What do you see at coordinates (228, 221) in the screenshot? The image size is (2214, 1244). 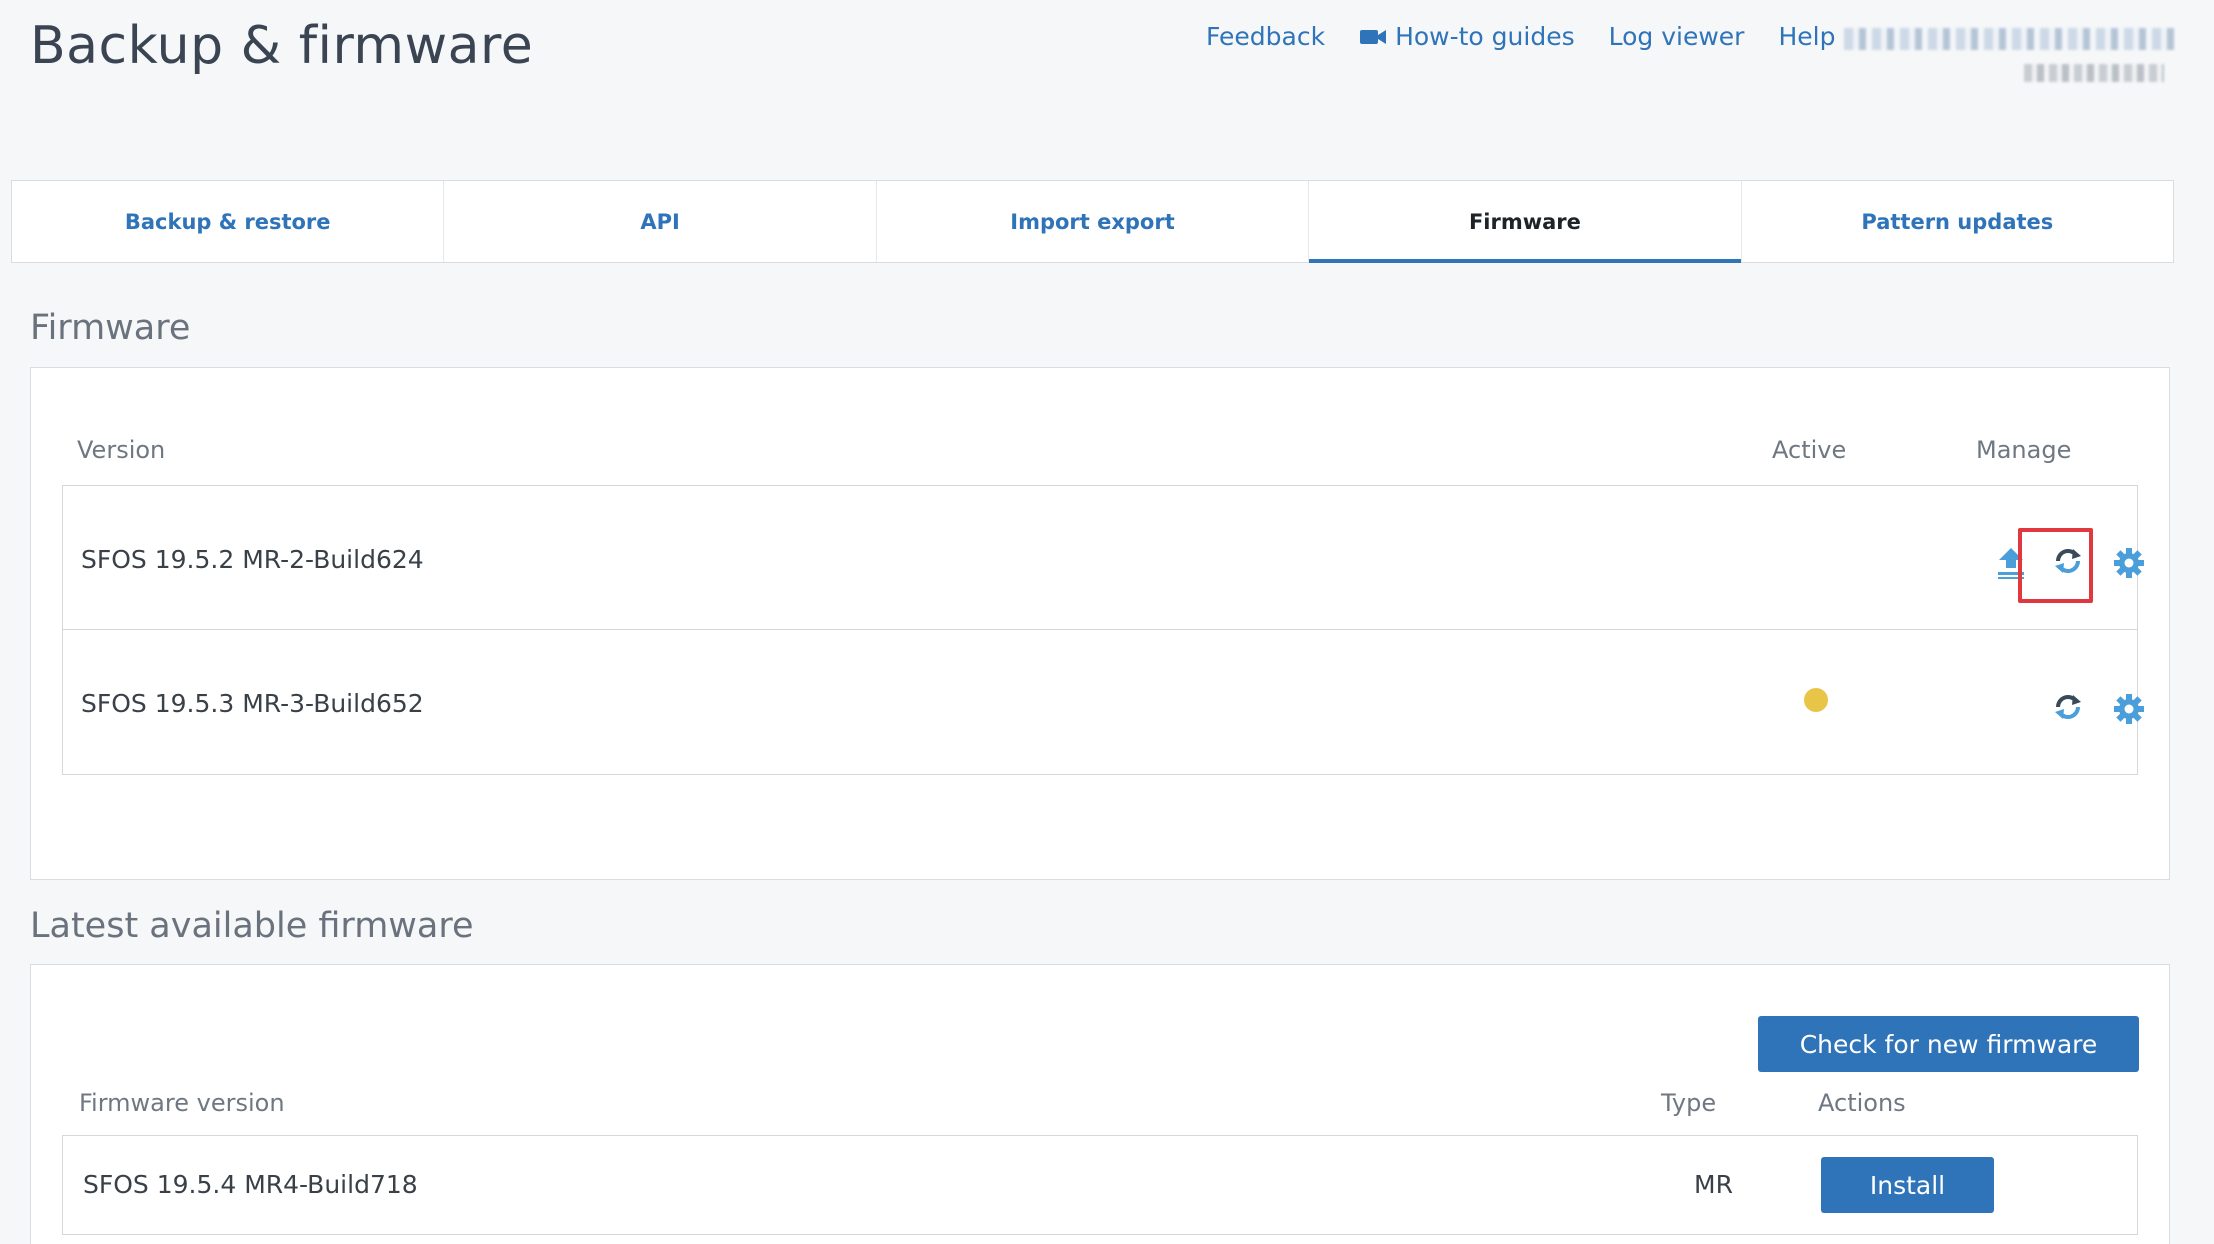 I see `tab-backup-restore: Backup & restore` at bounding box center [228, 221].